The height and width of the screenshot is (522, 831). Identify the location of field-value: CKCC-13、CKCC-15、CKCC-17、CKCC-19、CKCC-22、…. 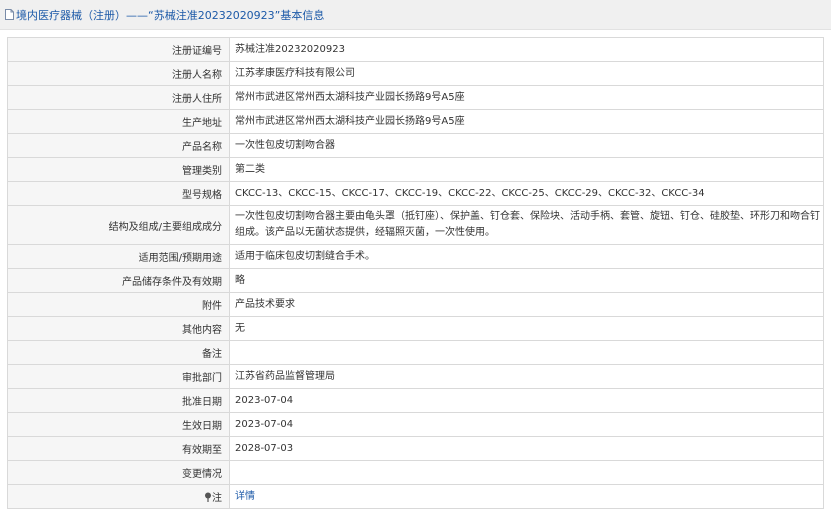
(526, 193).